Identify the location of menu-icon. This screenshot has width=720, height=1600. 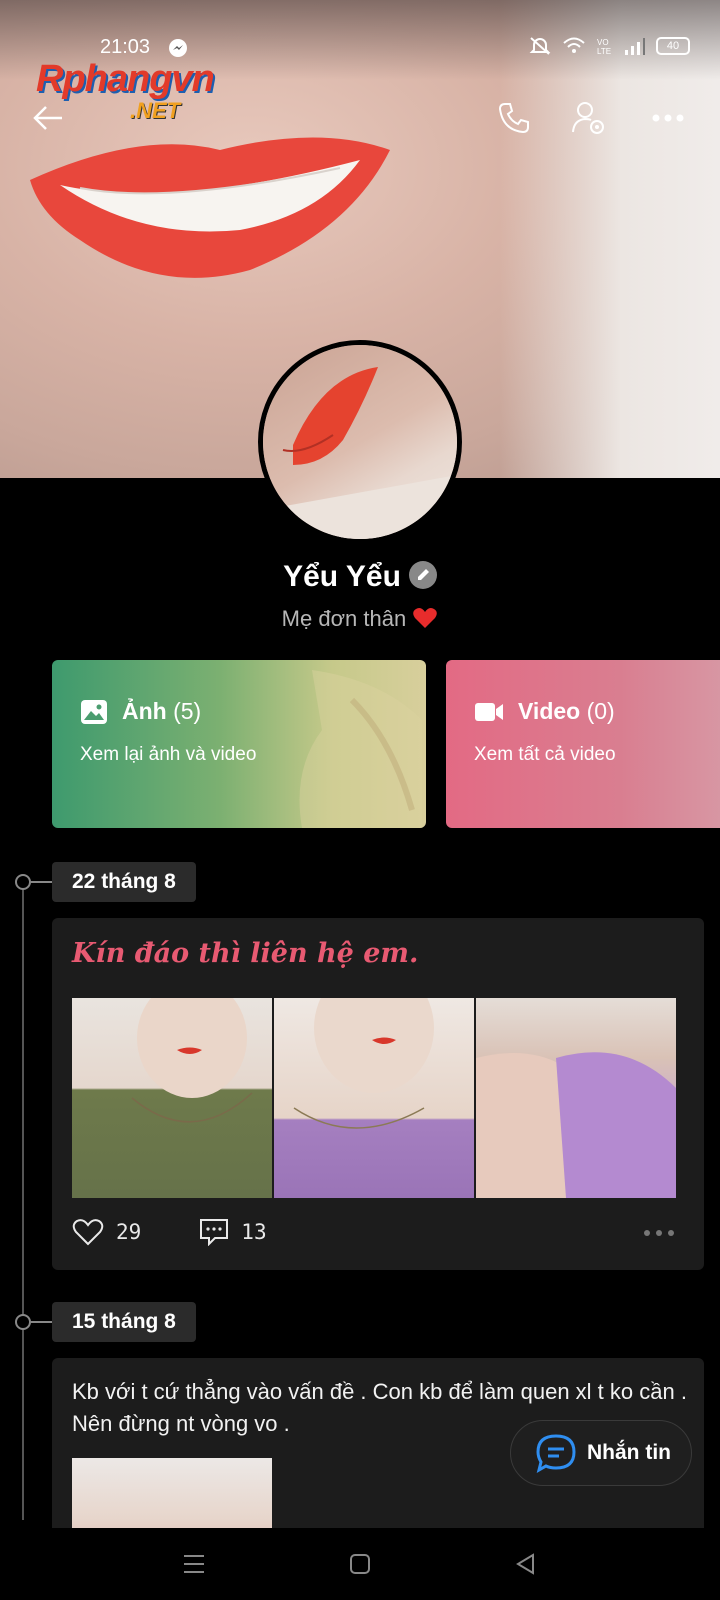
(194, 1564).